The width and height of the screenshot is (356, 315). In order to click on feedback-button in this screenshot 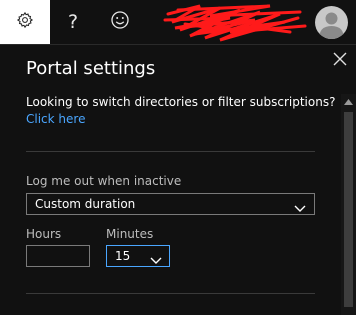, I will do `click(120, 22)`.